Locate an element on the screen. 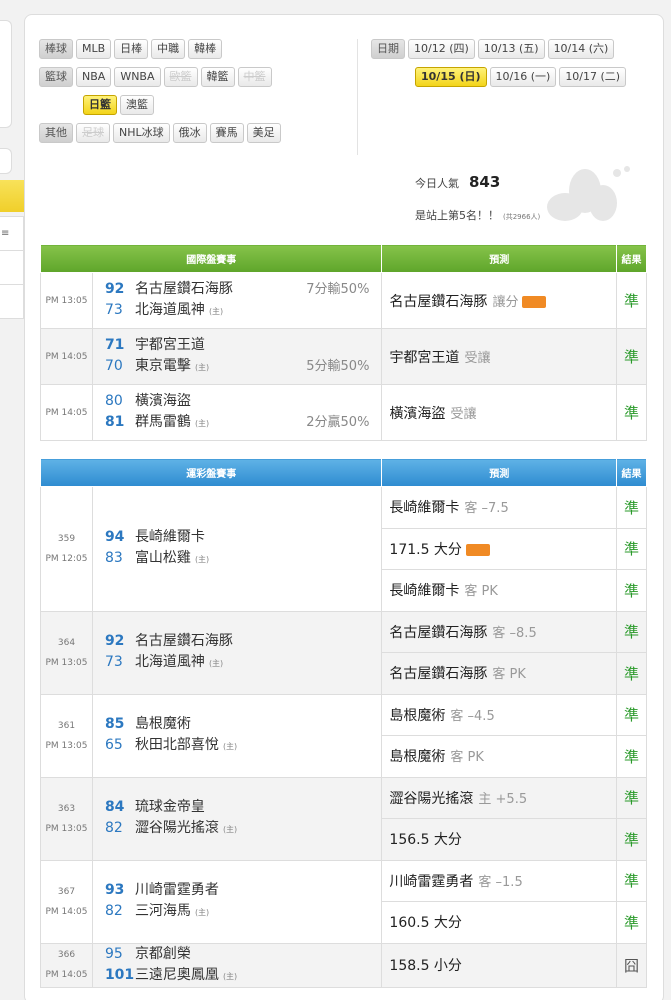 The width and height of the screenshot is (671, 1000). filter-nfl: 美足 is located at coordinates (263, 133).